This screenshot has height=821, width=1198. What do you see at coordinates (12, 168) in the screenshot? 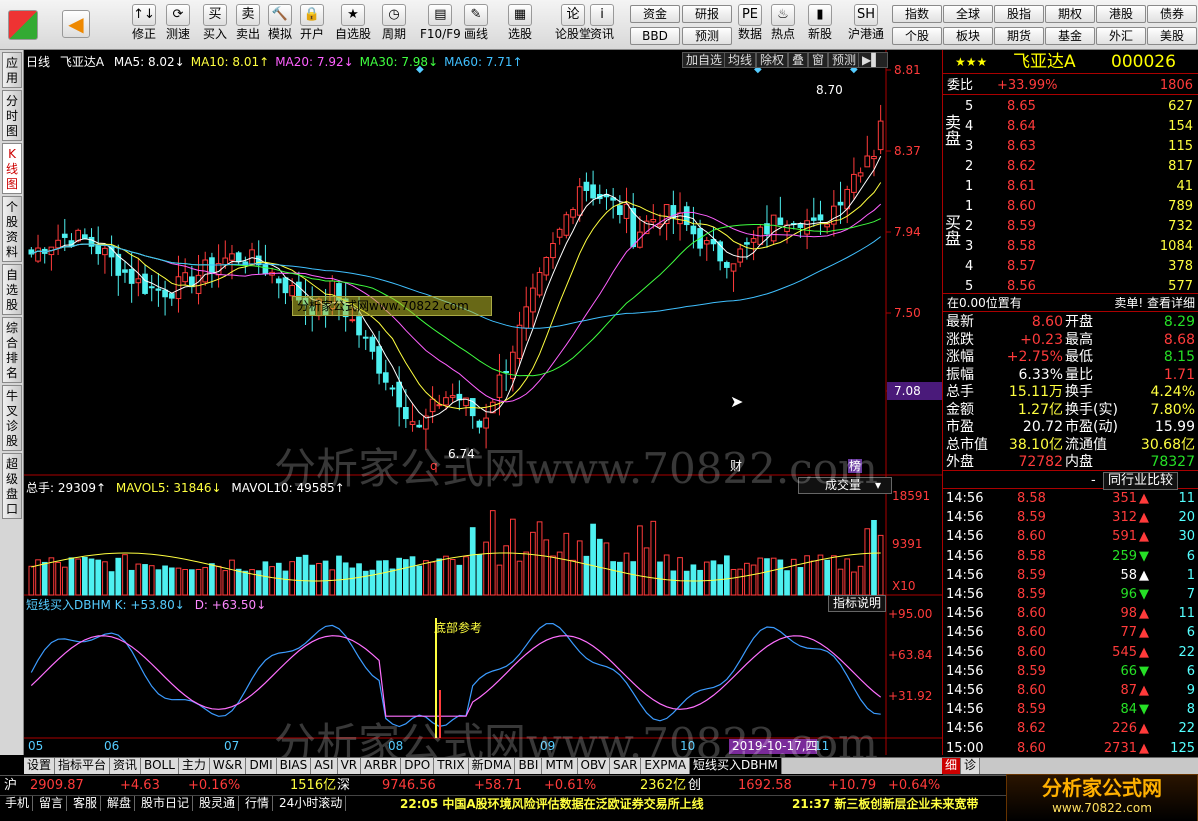
I see `sidebar-tab-2: K线图` at bounding box center [12, 168].